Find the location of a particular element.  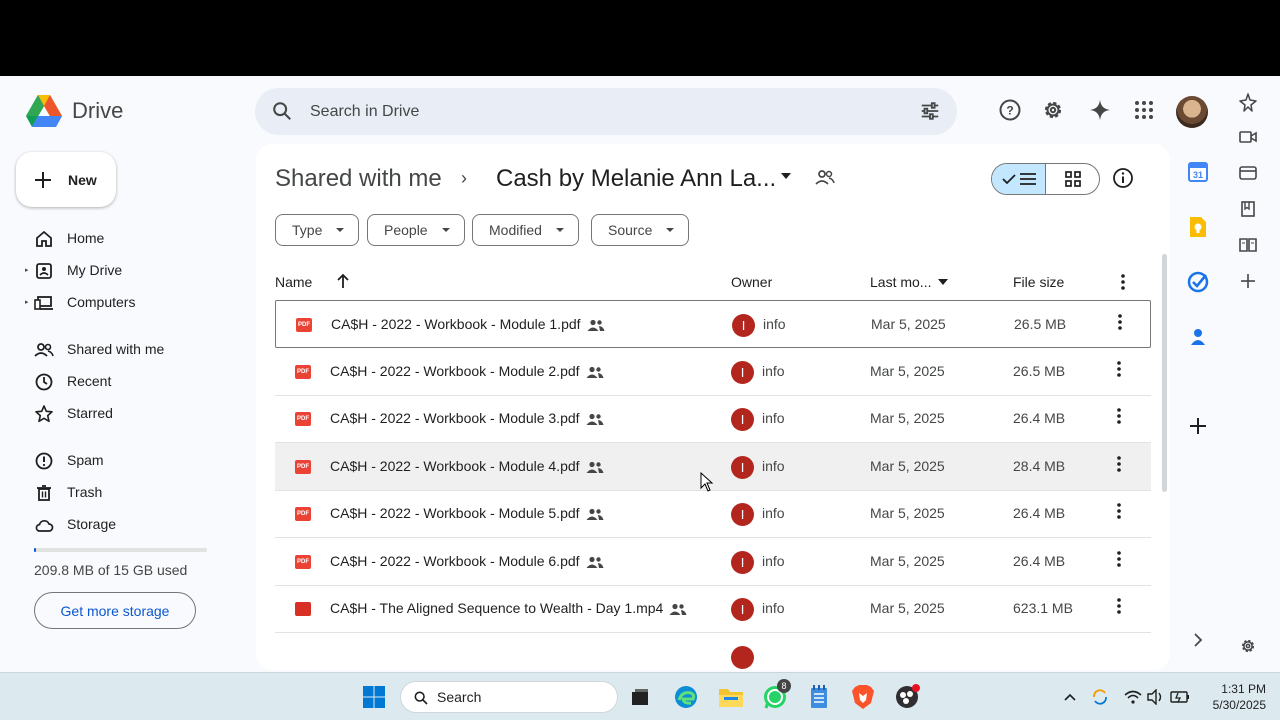

file-name: CA$H - 2022 - Workbook - Module 1.pdf is located at coordinates (468, 324).